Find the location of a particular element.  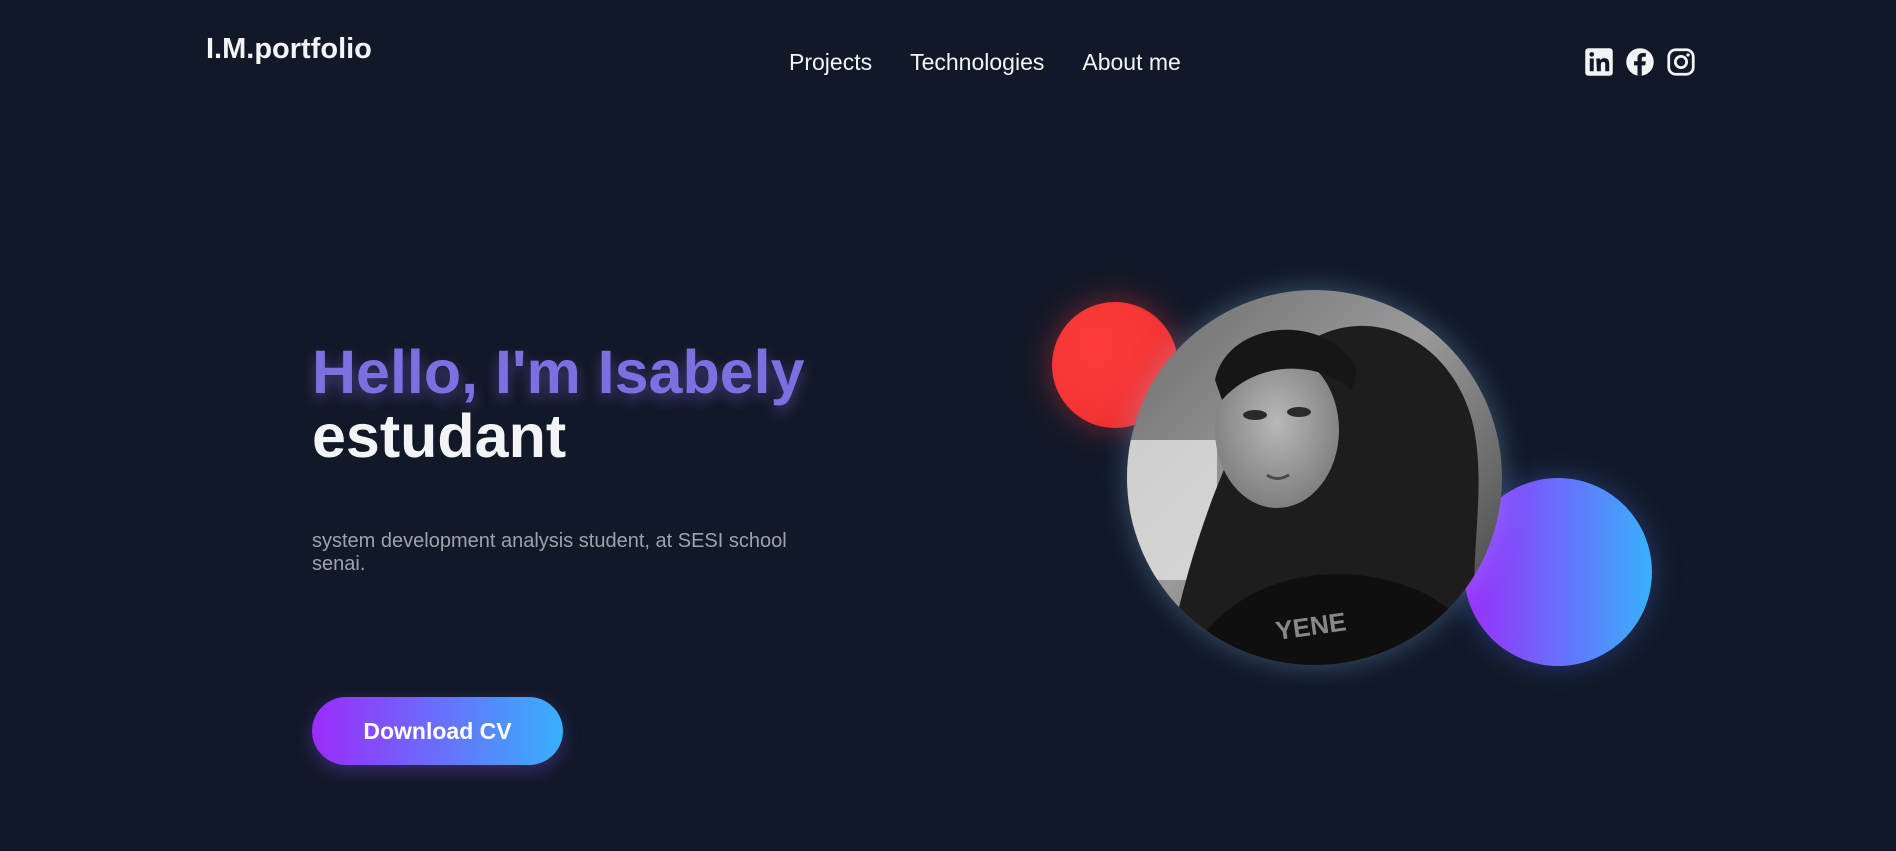

site-logo: I.M.portfolio is located at coordinates (289, 49).